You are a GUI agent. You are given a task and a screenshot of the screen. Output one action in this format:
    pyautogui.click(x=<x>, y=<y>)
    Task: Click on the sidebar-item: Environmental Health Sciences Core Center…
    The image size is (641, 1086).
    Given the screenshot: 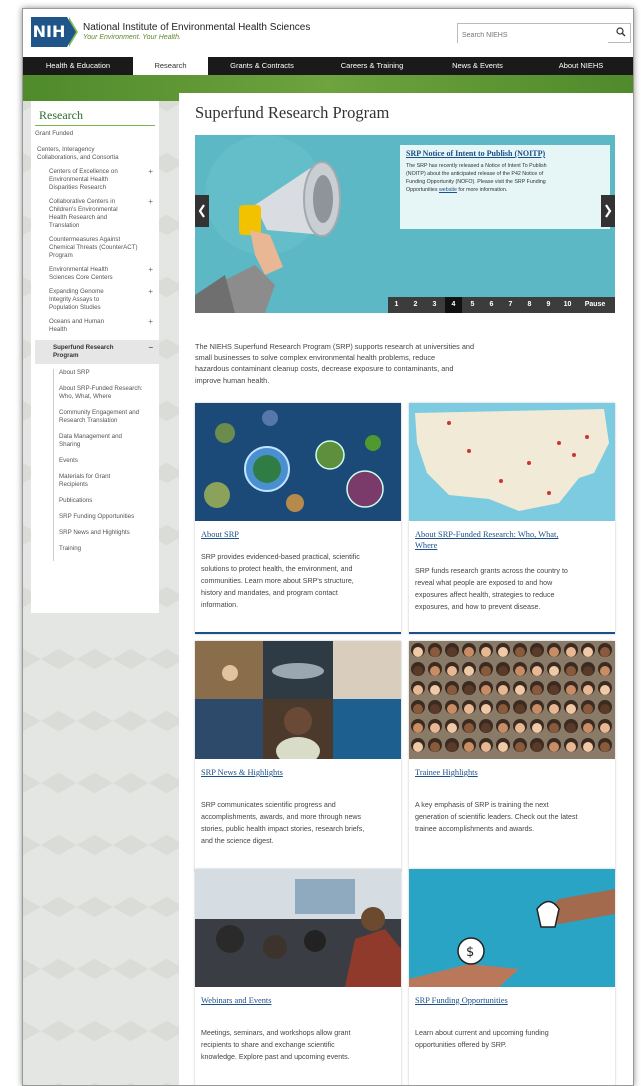 What is the action you would take?
    pyautogui.click(x=95, y=277)
    